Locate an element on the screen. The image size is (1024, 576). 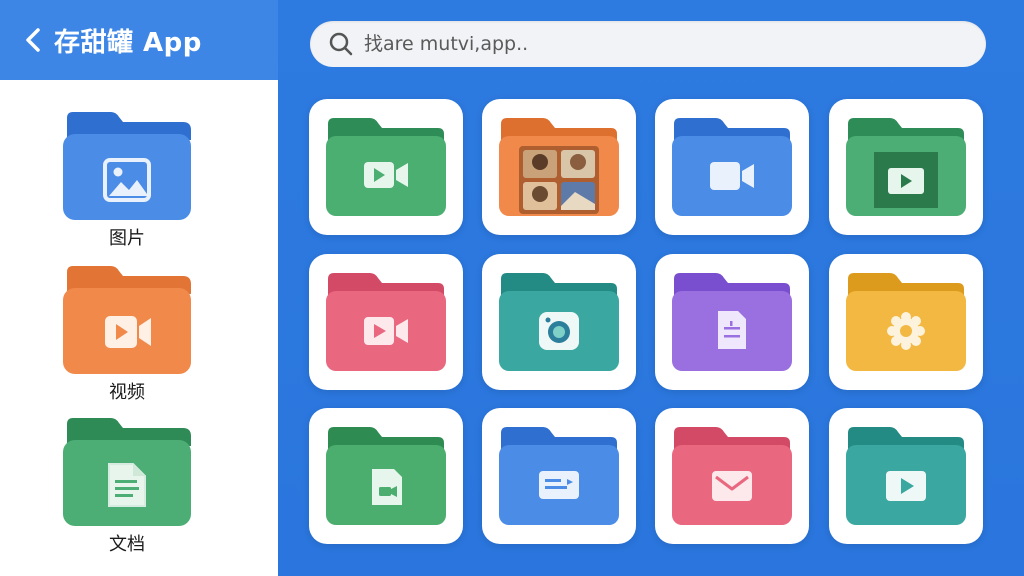
sidebar-item-images: 图片 is located at coordinates (127, 180).